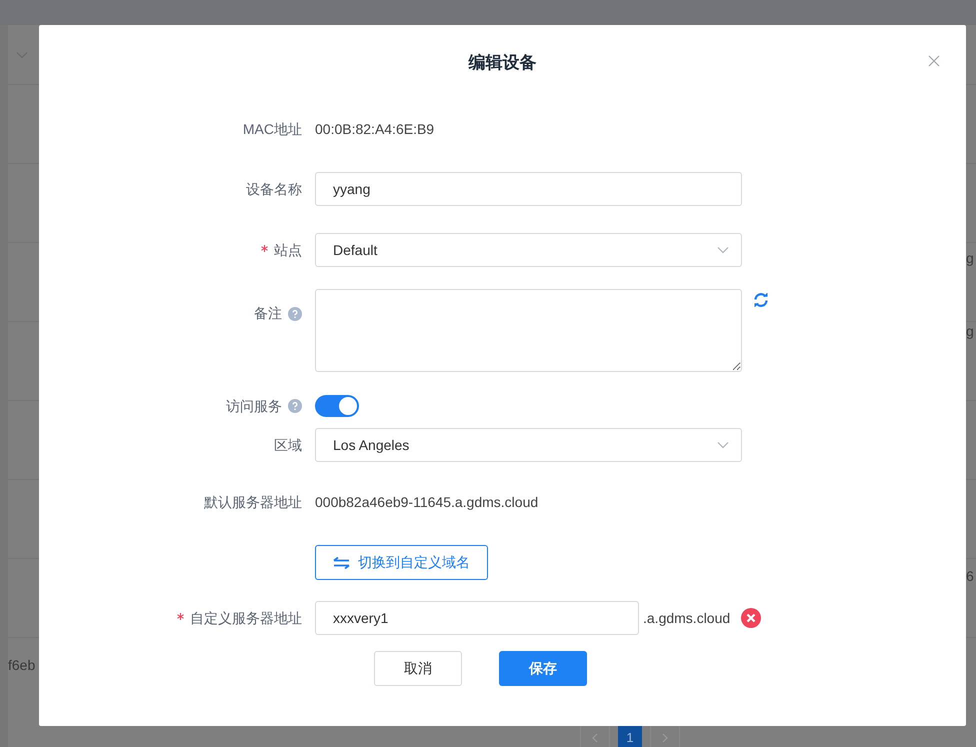 This screenshot has height=747, width=976. What do you see at coordinates (268, 313) in the screenshot?
I see `field-label: 备注` at bounding box center [268, 313].